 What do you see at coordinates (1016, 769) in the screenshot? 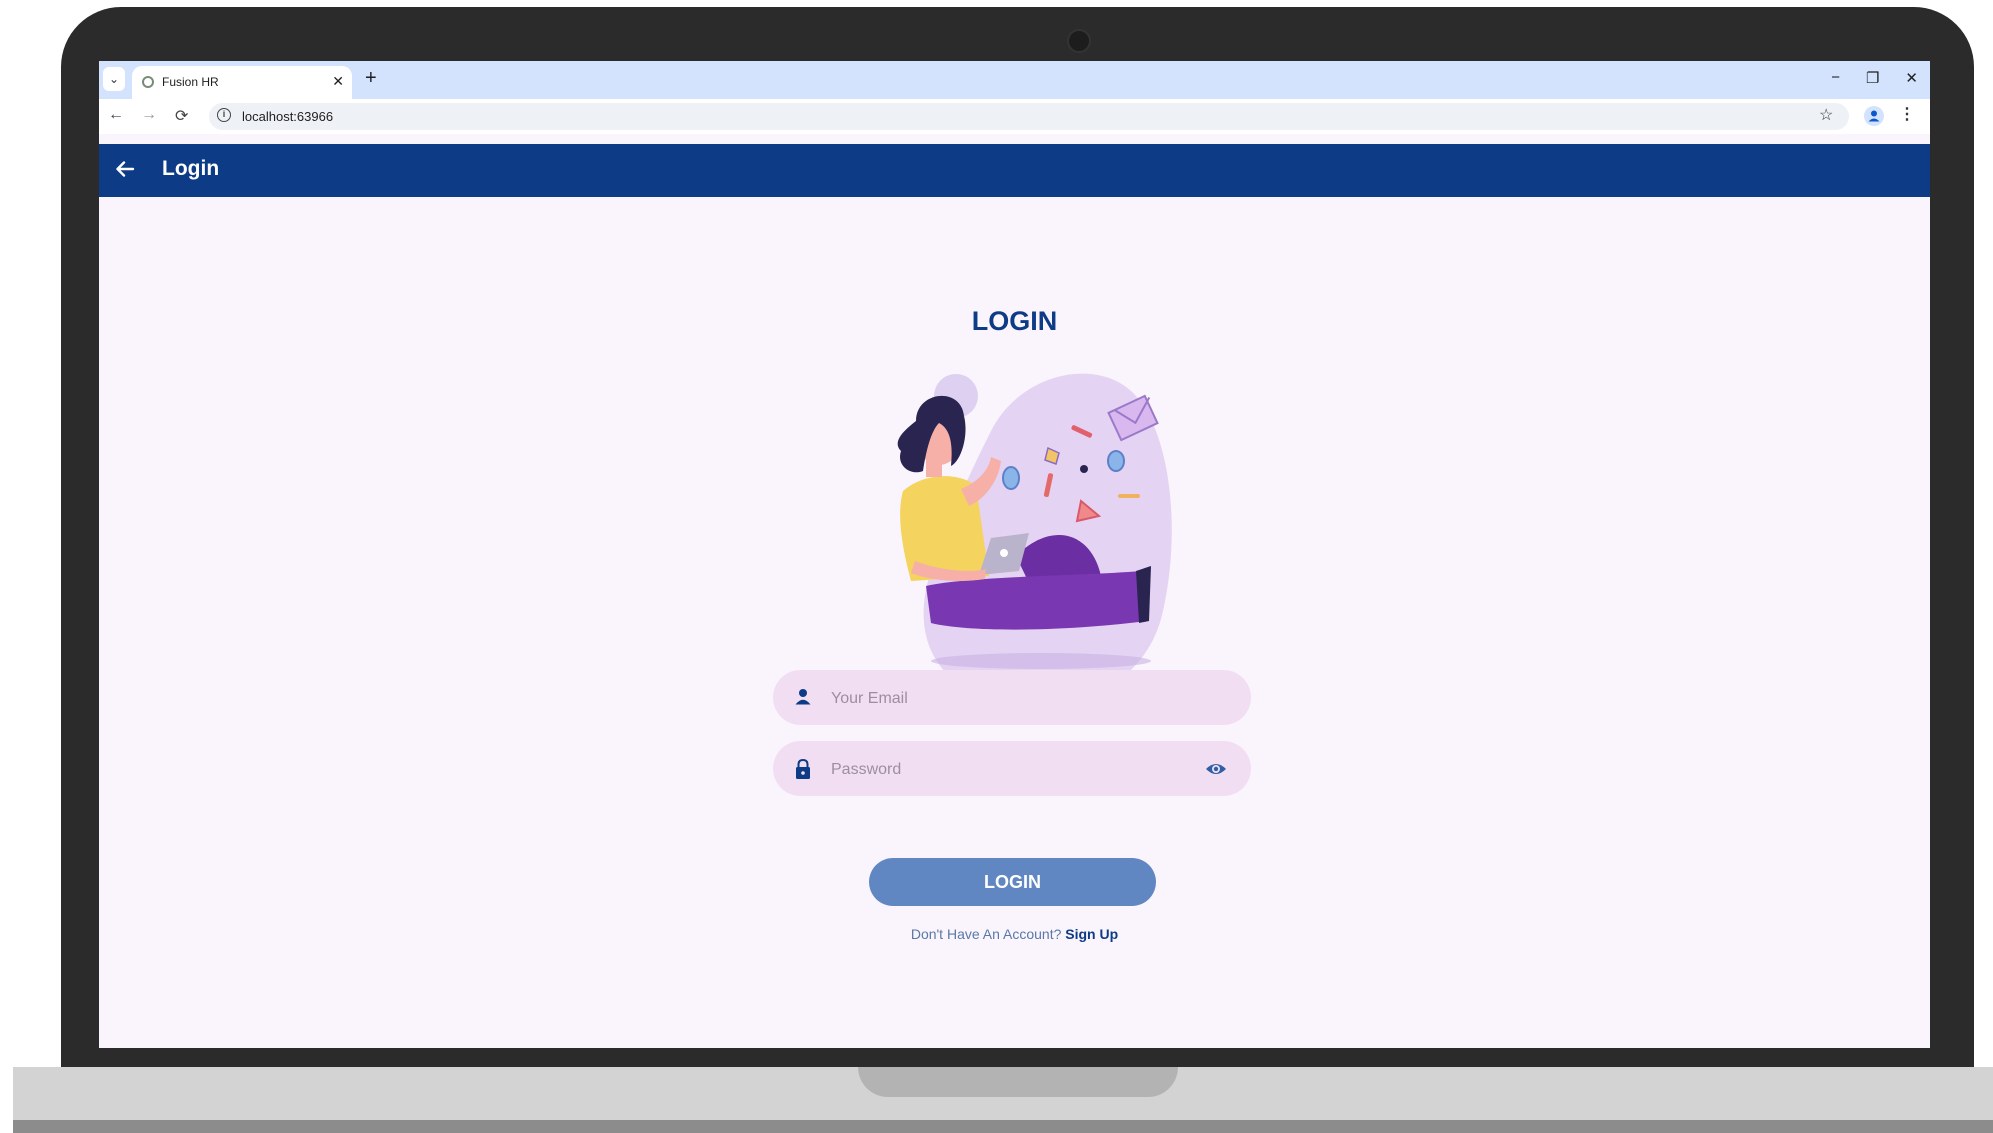
I see `password-input` at bounding box center [1016, 769].